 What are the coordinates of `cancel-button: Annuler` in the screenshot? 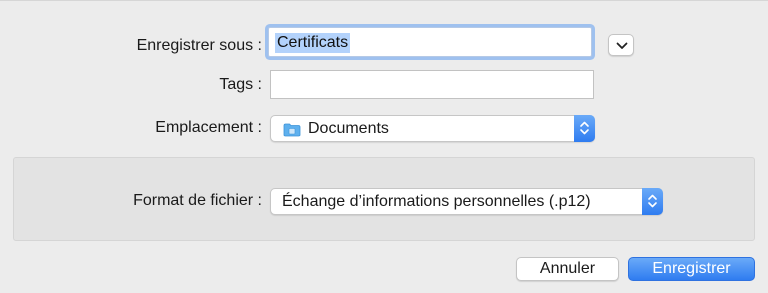 It's located at (567, 269).